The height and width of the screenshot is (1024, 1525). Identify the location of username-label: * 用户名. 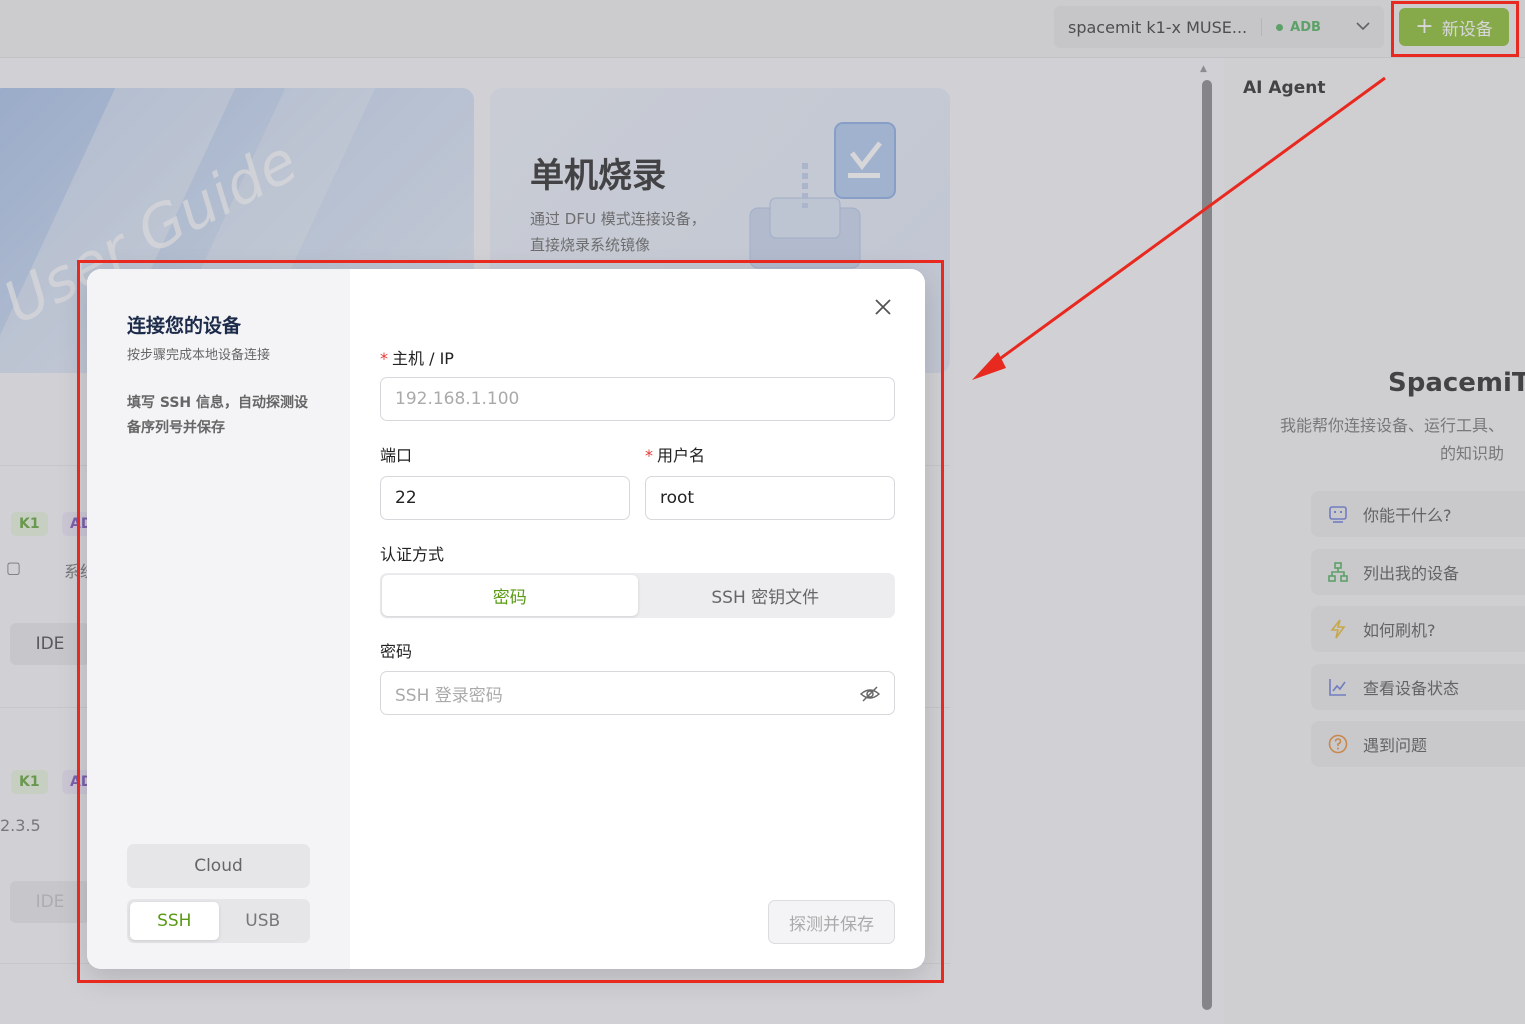
(675, 454).